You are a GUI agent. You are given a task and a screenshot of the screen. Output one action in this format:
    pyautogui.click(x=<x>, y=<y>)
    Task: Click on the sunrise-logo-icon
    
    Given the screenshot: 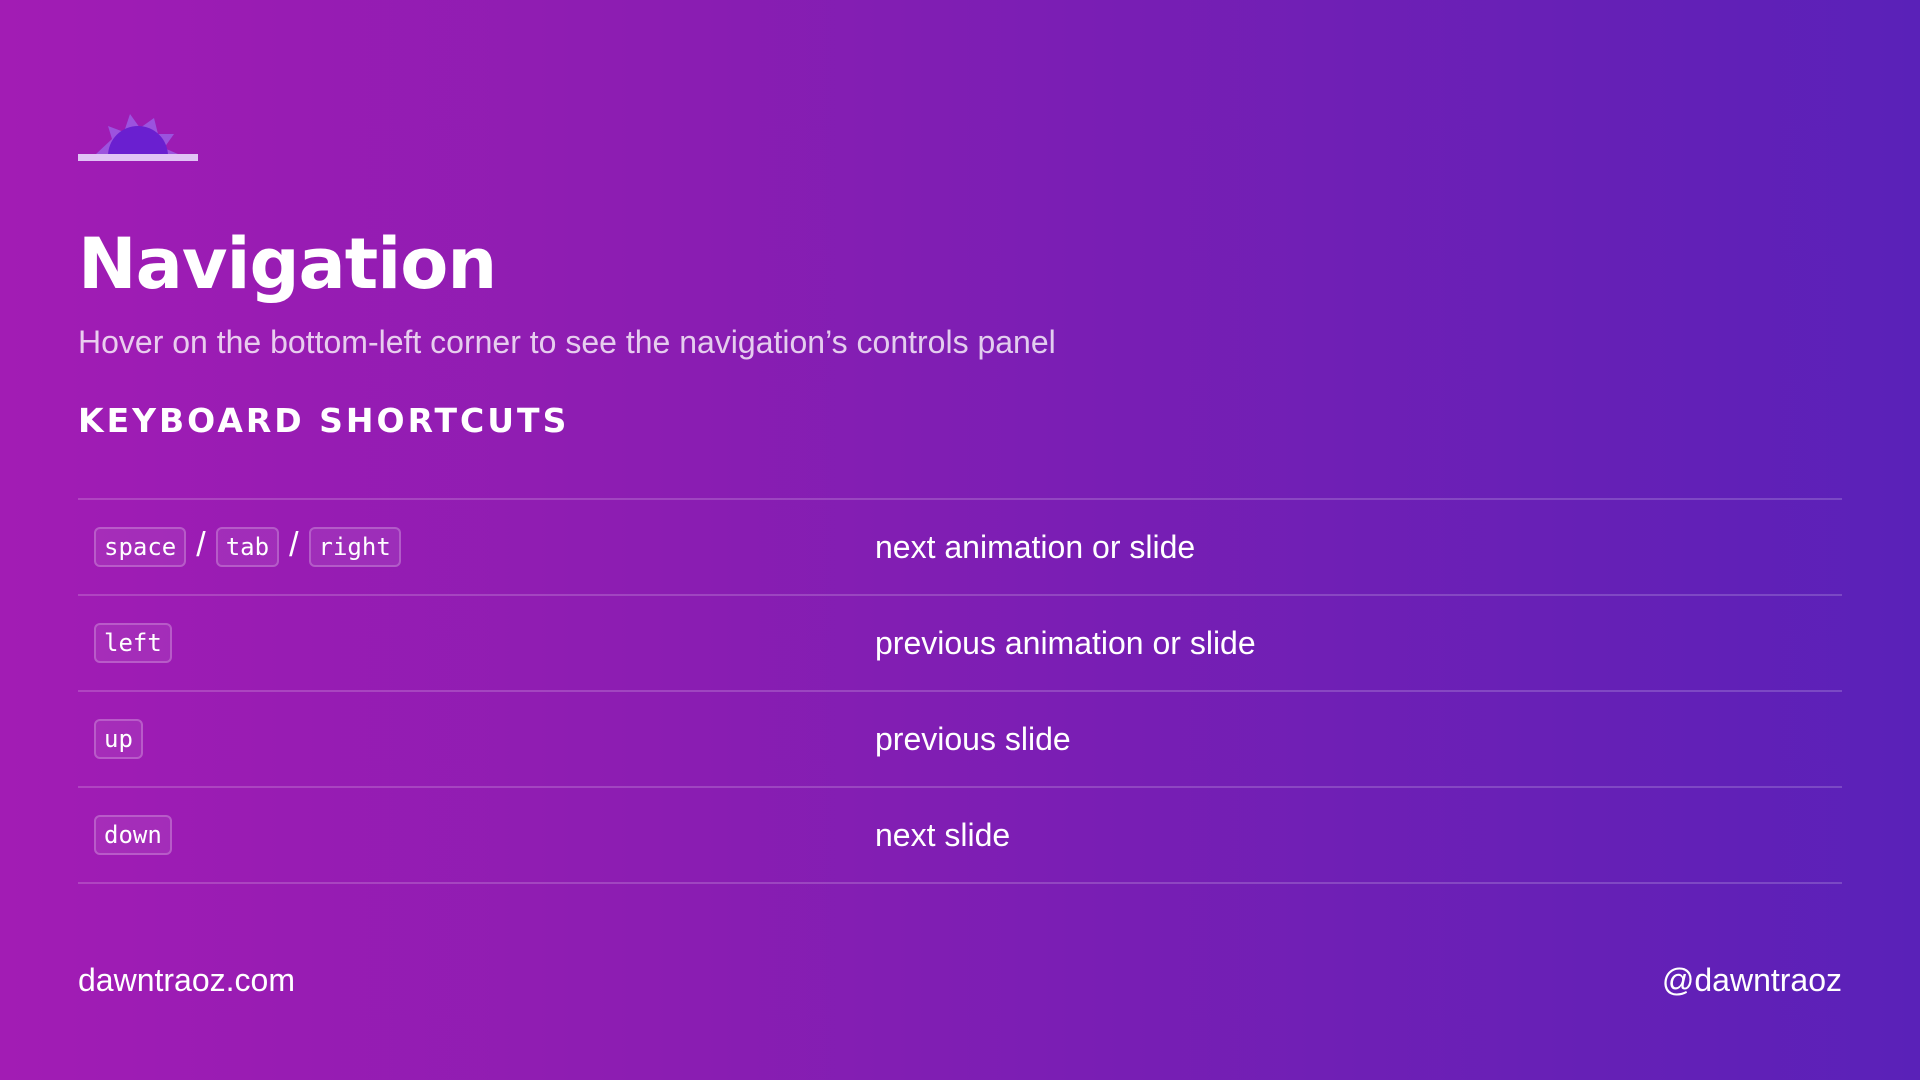 What is the action you would take?
    pyautogui.click(x=138, y=137)
    